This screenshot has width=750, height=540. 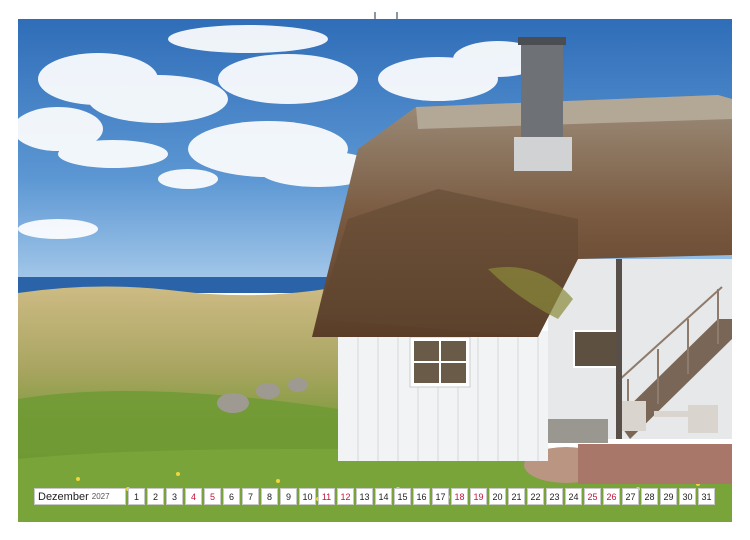 What do you see at coordinates (155, 496) in the screenshot?
I see `day-cell: 2` at bounding box center [155, 496].